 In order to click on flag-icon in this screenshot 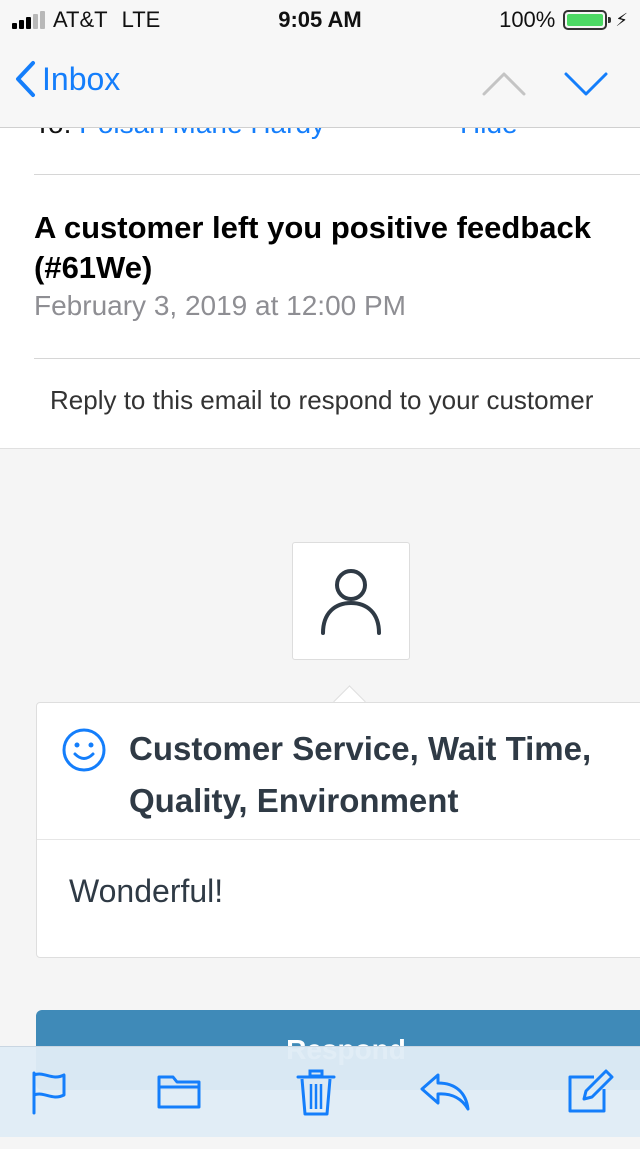, I will do `click(49, 1092)`.